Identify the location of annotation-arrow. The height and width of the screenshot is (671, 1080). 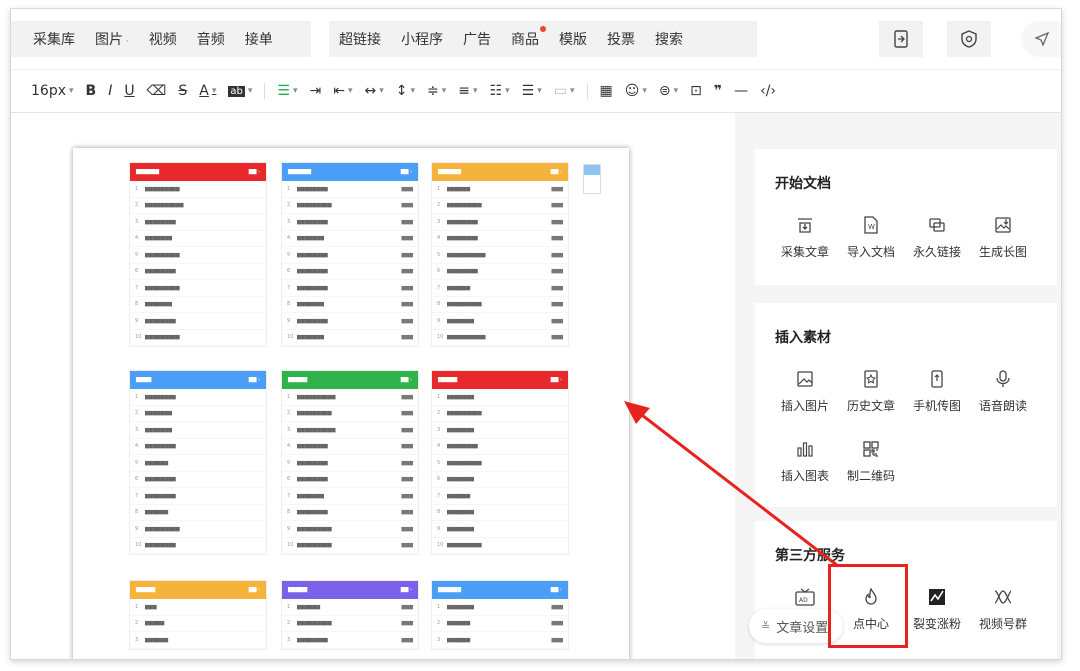
(731, 484).